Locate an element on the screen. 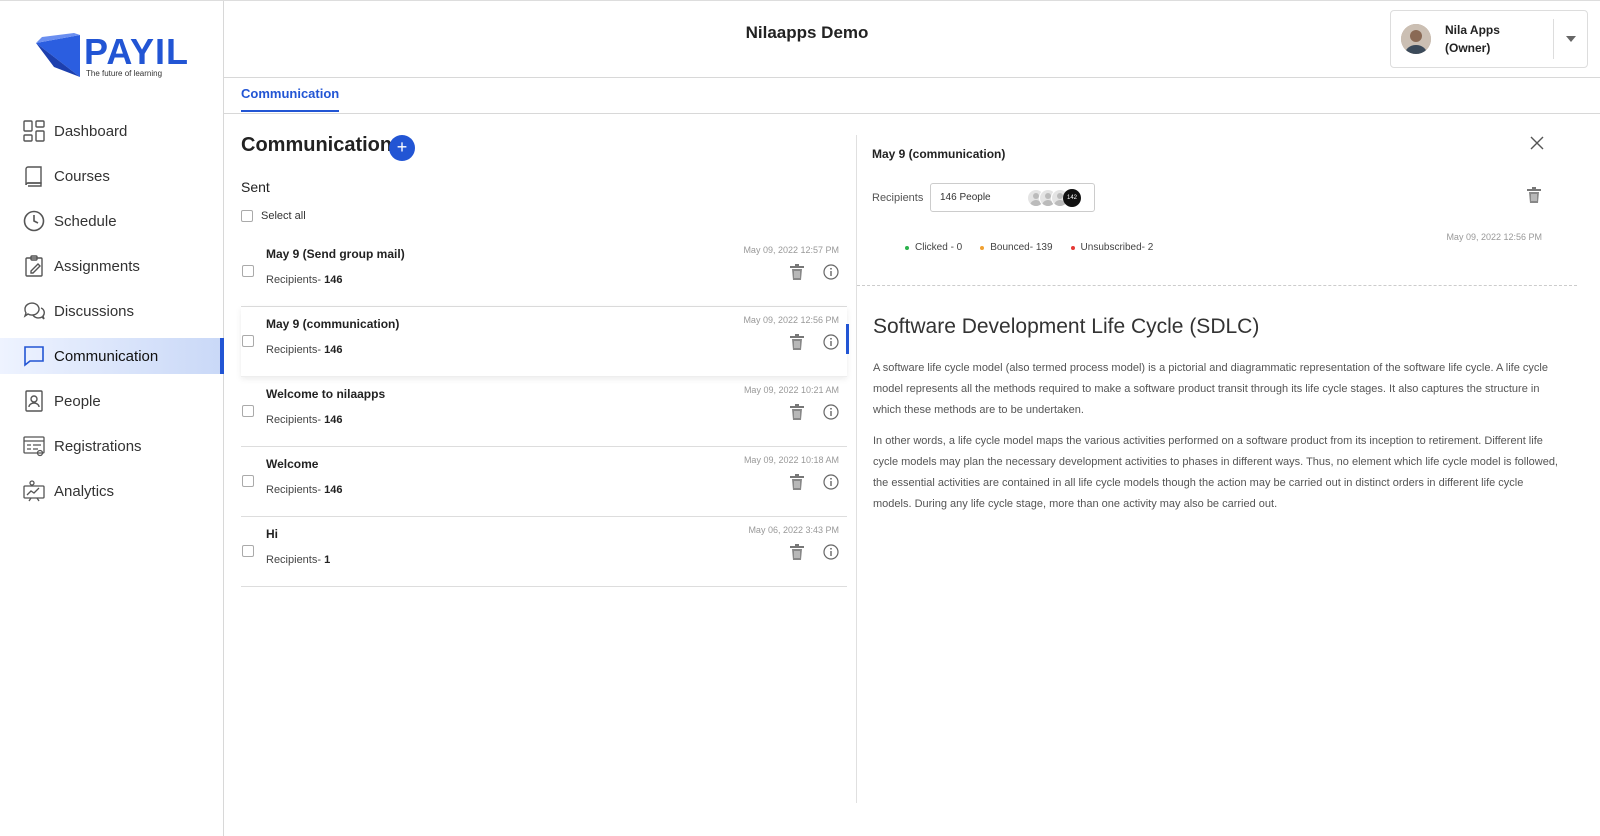 Image resolution: width=1600 pixels, height=836 pixels. select-all-label: Select all is located at coordinates (283, 216).